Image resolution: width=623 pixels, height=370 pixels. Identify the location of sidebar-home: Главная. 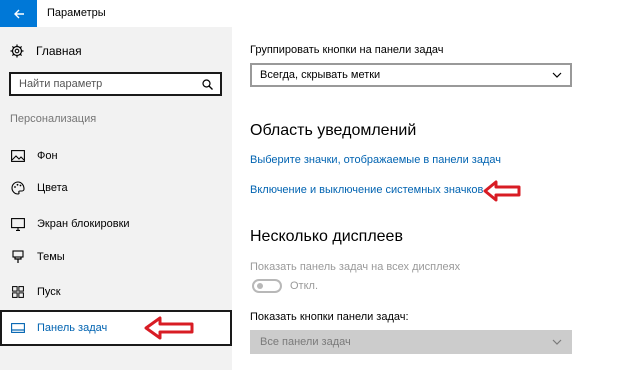
(46, 51).